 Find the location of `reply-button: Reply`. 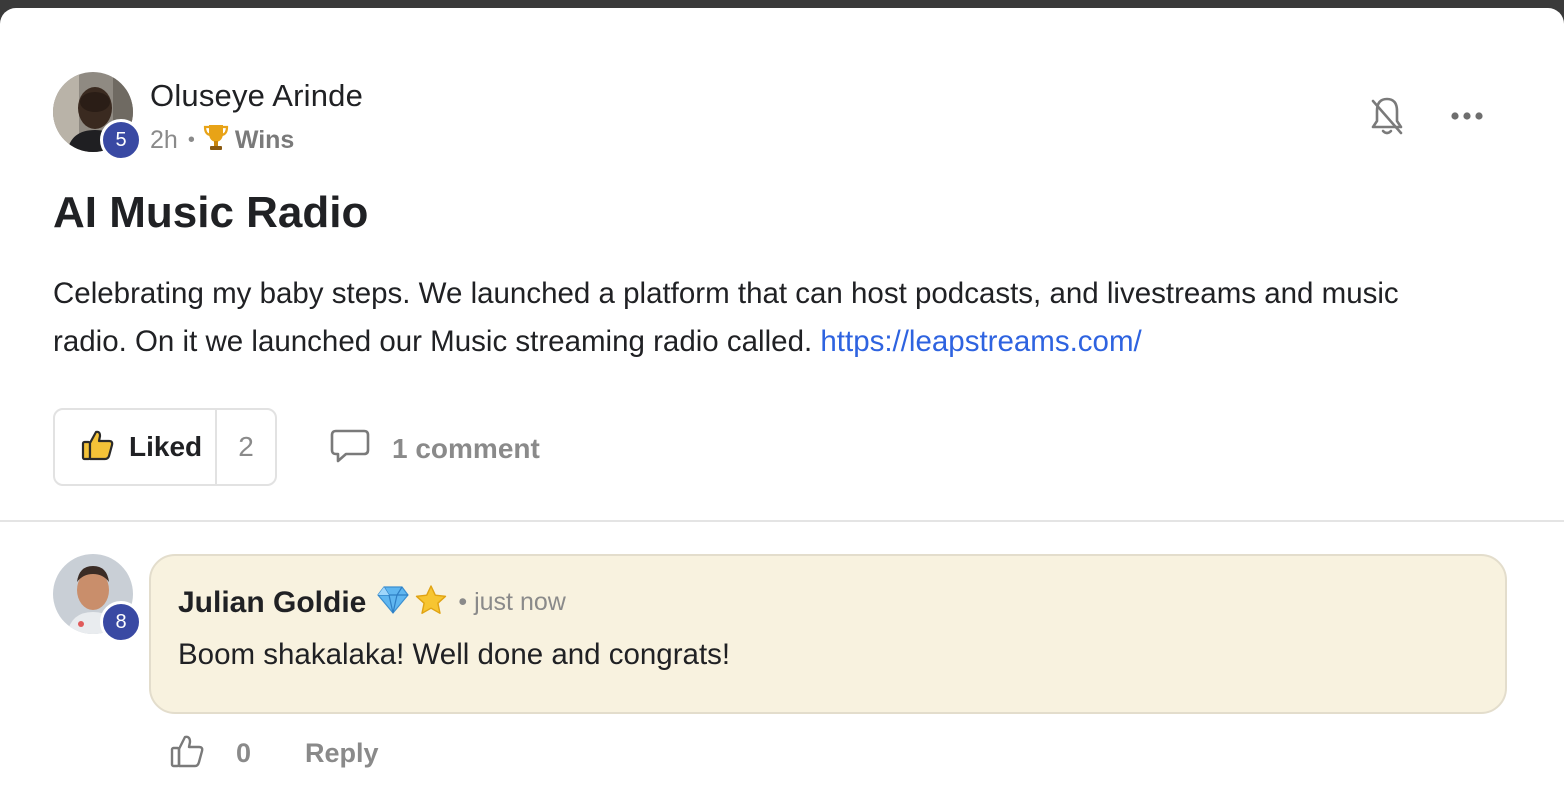

reply-button: Reply is located at coordinates (342, 753).